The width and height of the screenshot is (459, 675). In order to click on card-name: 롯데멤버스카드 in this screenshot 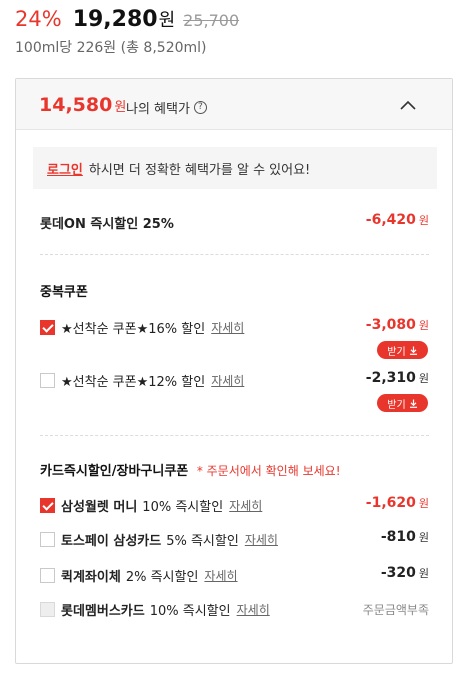, I will do `click(103, 611)`.